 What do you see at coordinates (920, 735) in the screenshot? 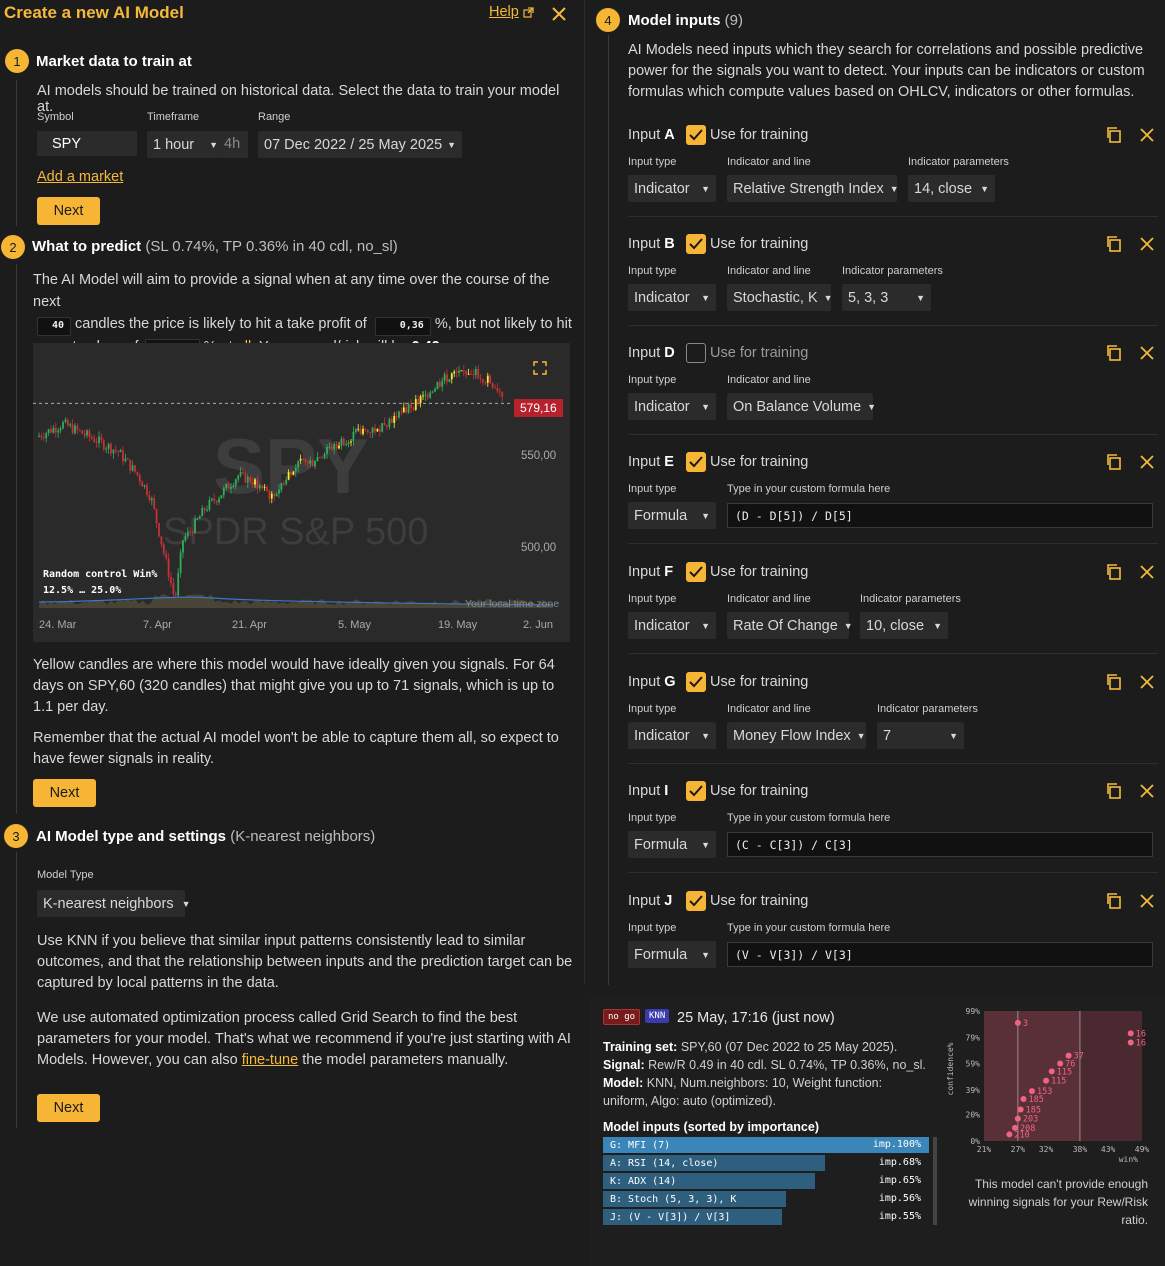
I see `indicator-params-select: 7 ▼` at bounding box center [920, 735].